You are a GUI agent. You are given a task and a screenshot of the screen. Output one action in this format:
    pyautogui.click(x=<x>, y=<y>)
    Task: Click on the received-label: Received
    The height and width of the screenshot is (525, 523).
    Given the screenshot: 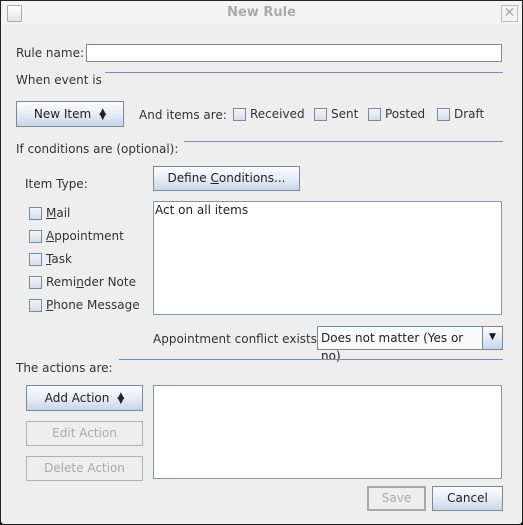 What is the action you would take?
    pyautogui.click(x=277, y=114)
    